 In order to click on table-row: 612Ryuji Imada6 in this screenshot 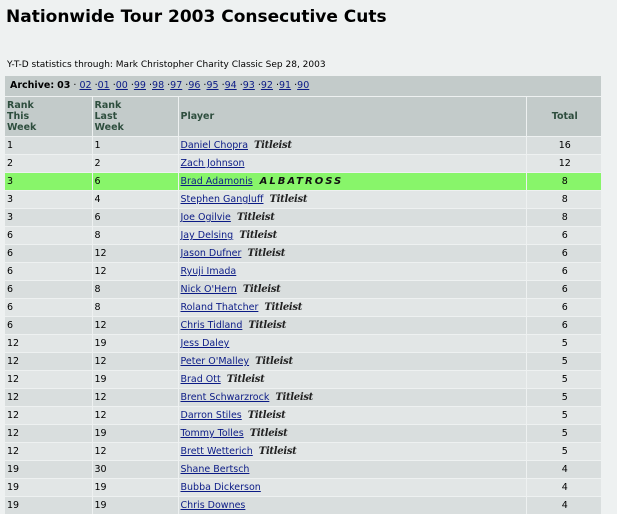, I will do `click(303, 272)`.